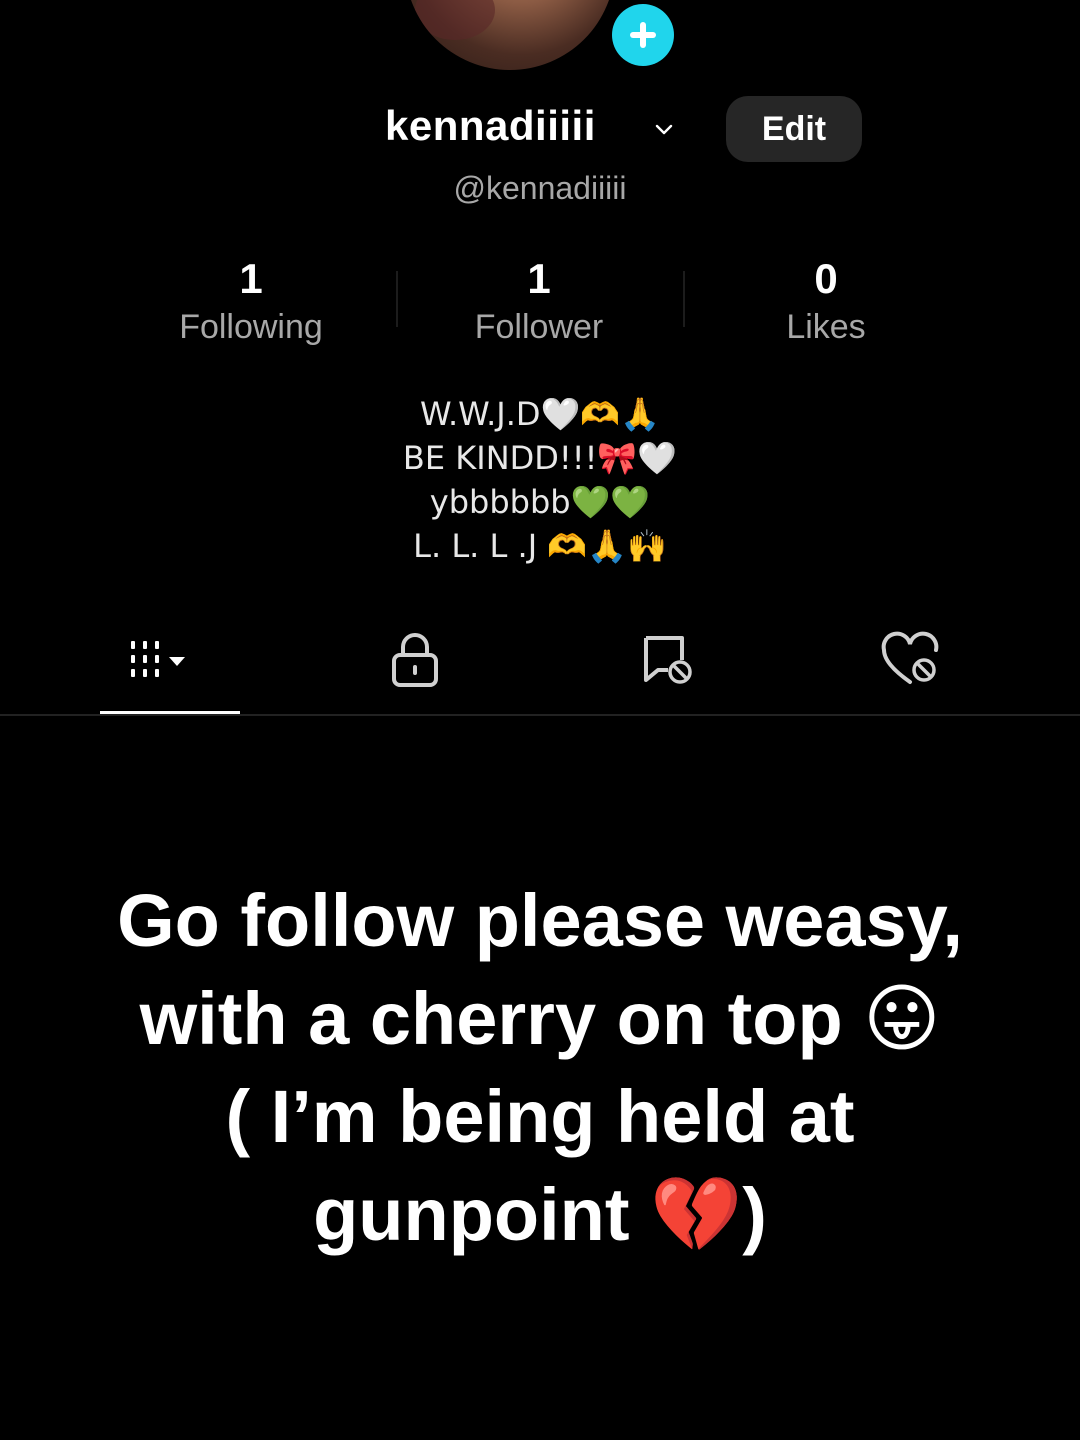 The image size is (1080, 1440). I want to click on user-handle: @kennadiiiii, so click(540, 188).